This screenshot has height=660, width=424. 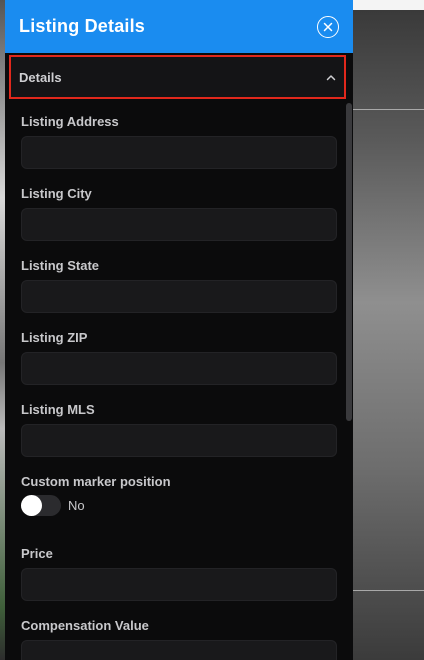 I want to click on listing-address-field: Listing Address, so click(x=179, y=148).